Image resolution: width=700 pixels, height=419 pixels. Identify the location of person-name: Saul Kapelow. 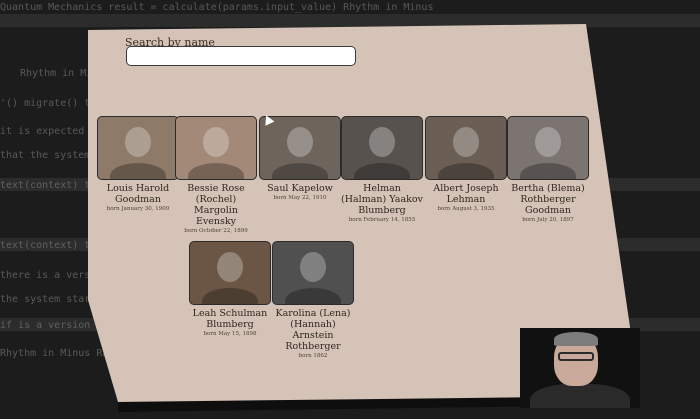
(300, 188).